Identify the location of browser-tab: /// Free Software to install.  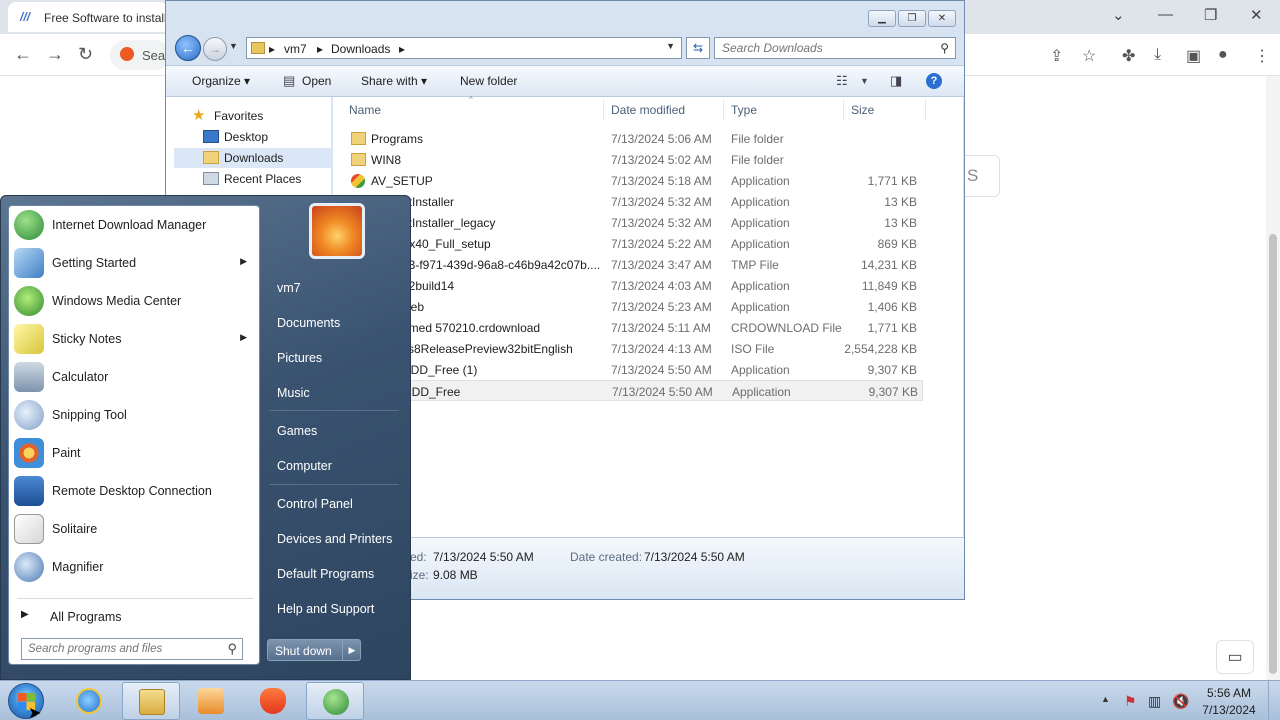
(88, 17).